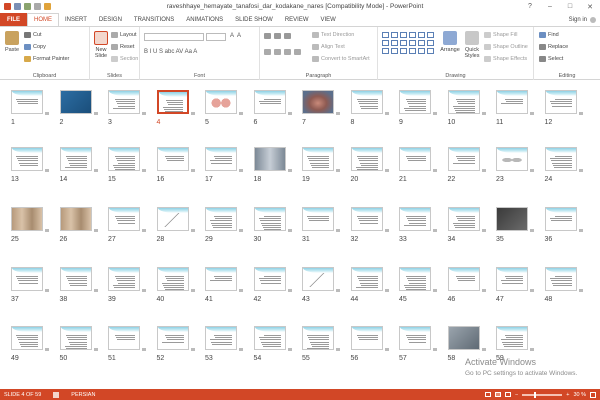 This screenshot has height=400, width=600. What do you see at coordinates (235, 36) in the screenshot?
I see `font-grow-shrink: AA` at bounding box center [235, 36].